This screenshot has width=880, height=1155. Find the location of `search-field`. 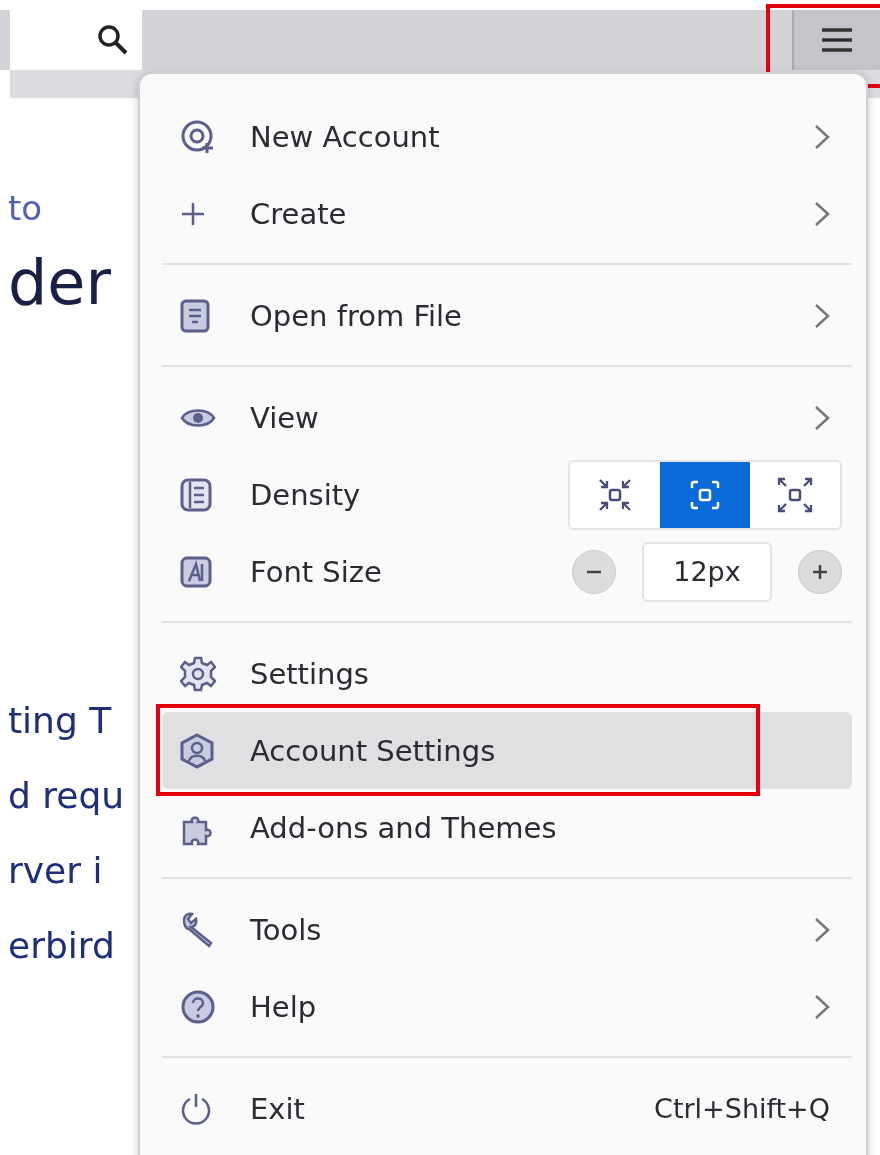

search-field is located at coordinates (76, 40).